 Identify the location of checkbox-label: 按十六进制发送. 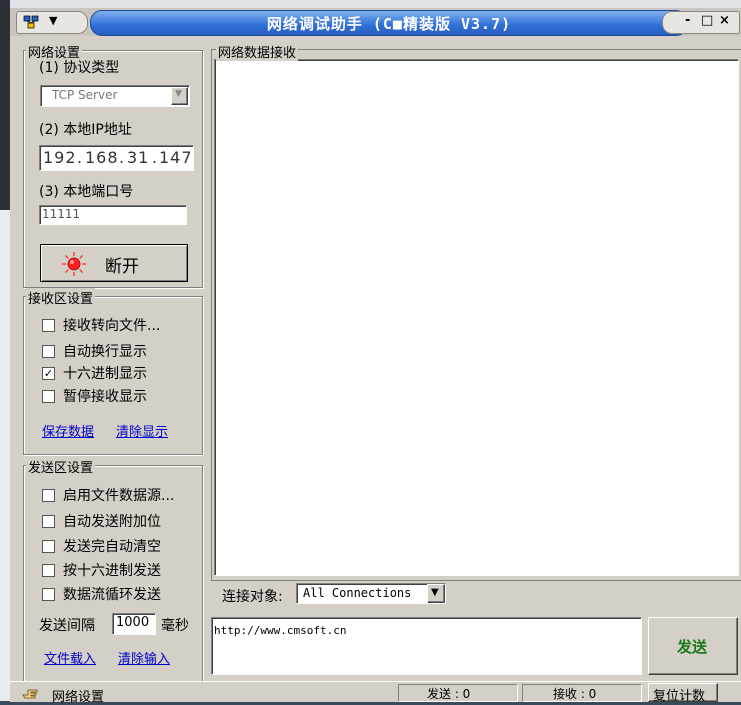
(112, 571).